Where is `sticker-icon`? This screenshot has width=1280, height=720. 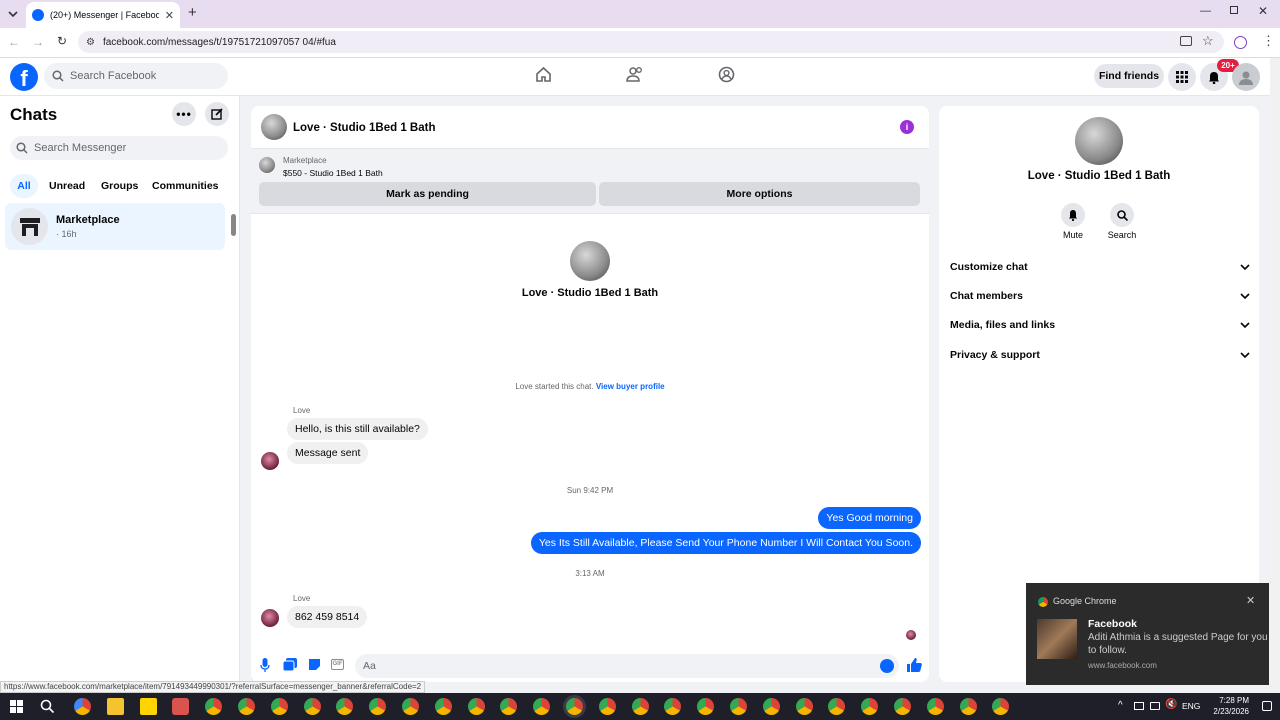
sticker-icon is located at coordinates (314, 664).